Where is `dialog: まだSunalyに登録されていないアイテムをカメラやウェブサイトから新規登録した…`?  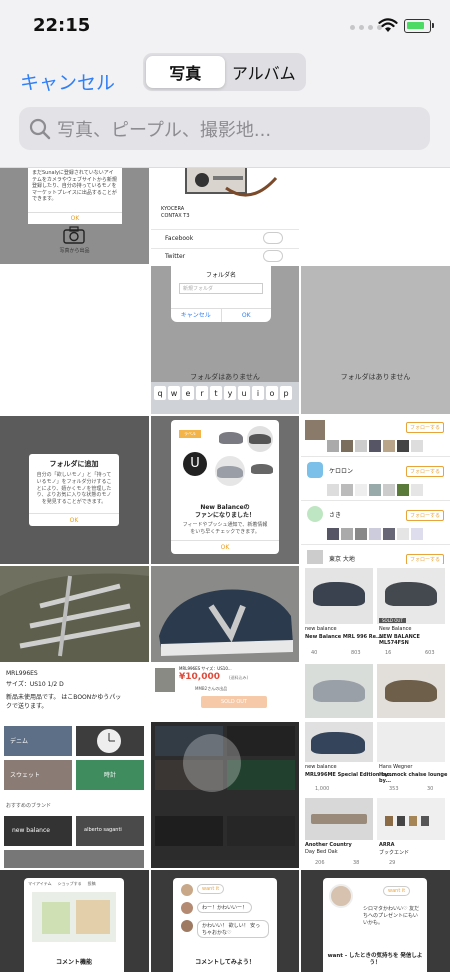 dialog: まだSunalyに登録されていないアイテムをカメラやウェブサイトから新規登録した… is located at coordinates (75, 196).